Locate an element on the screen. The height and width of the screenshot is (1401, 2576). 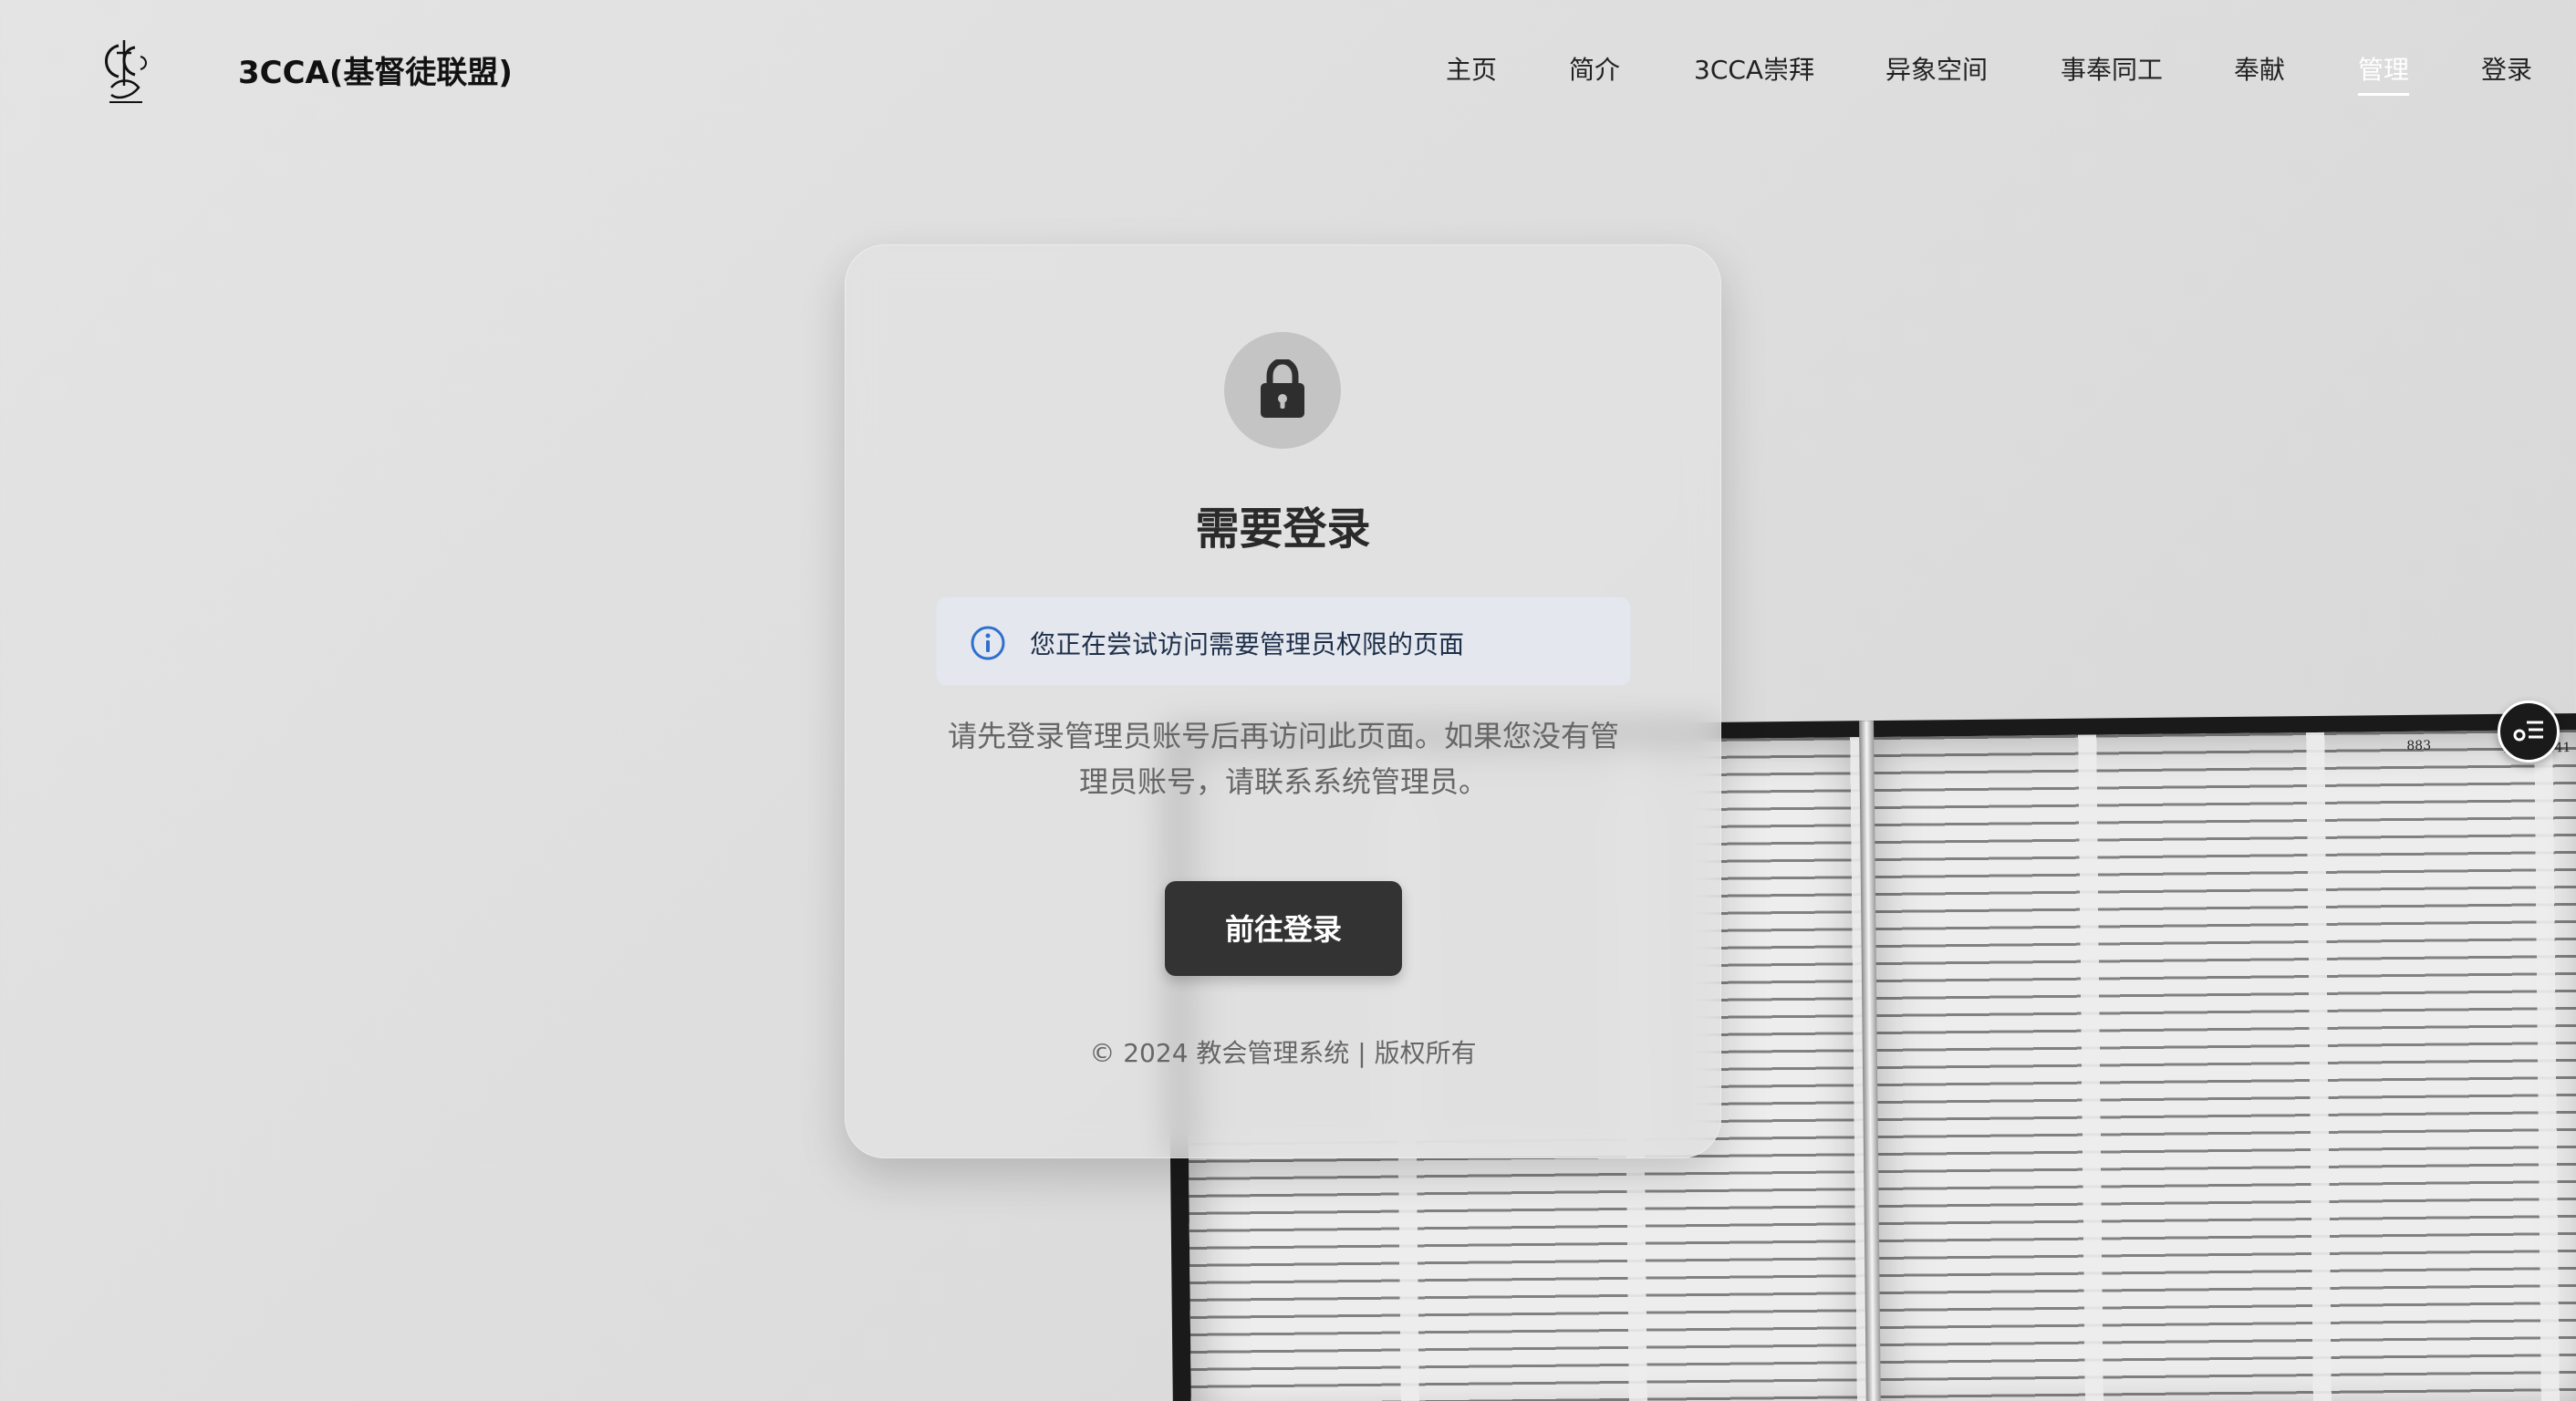
alert-text: 您正在尝试访问需要管理员权限的页面 is located at coordinates (1247, 644).